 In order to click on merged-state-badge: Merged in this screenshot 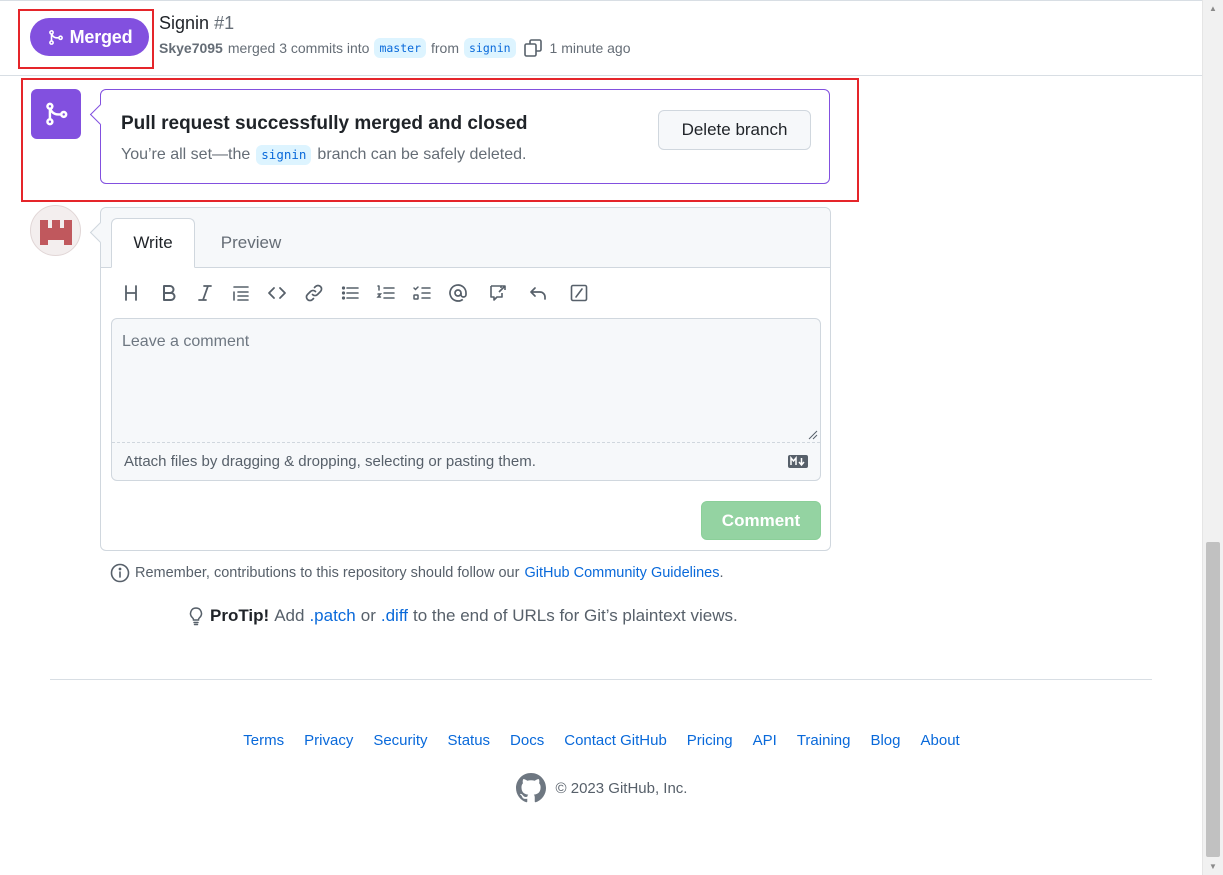, I will do `click(89, 37)`.